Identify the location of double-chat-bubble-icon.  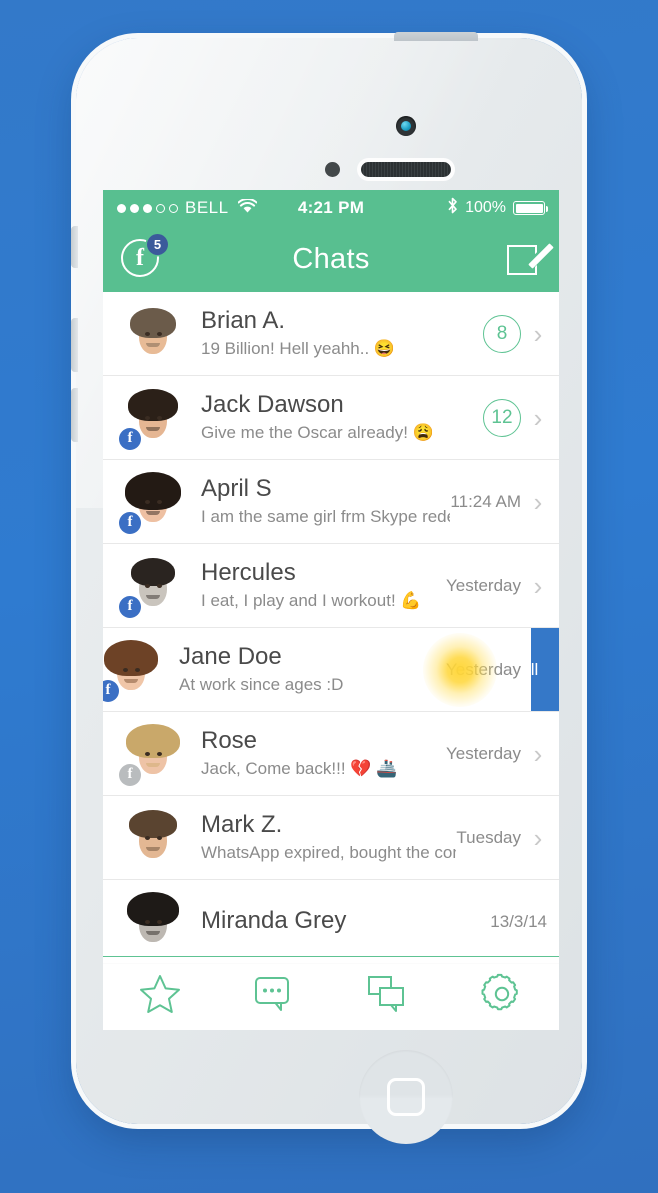
(388, 994).